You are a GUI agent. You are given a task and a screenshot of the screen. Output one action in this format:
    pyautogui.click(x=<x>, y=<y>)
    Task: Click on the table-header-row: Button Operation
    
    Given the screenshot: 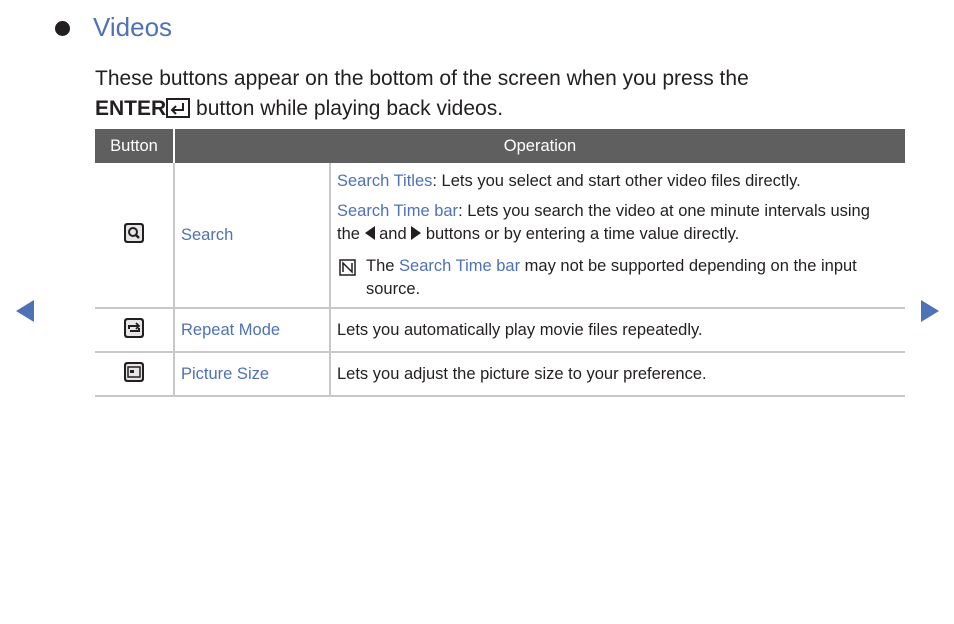 What is the action you would take?
    pyautogui.click(x=500, y=146)
    